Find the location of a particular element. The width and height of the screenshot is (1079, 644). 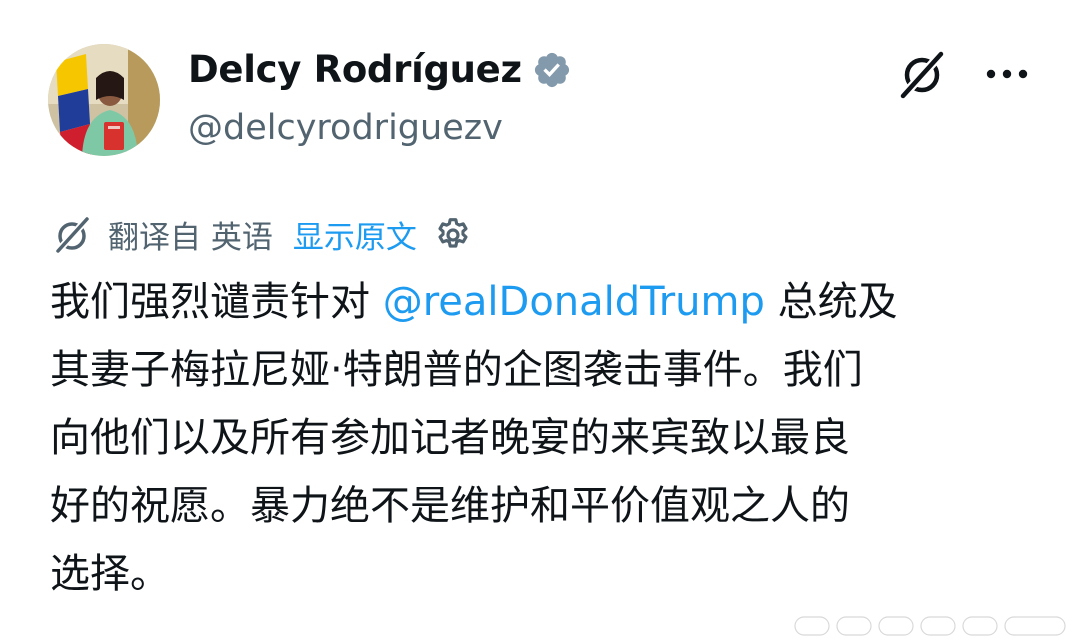

avatar is located at coordinates (104, 100).